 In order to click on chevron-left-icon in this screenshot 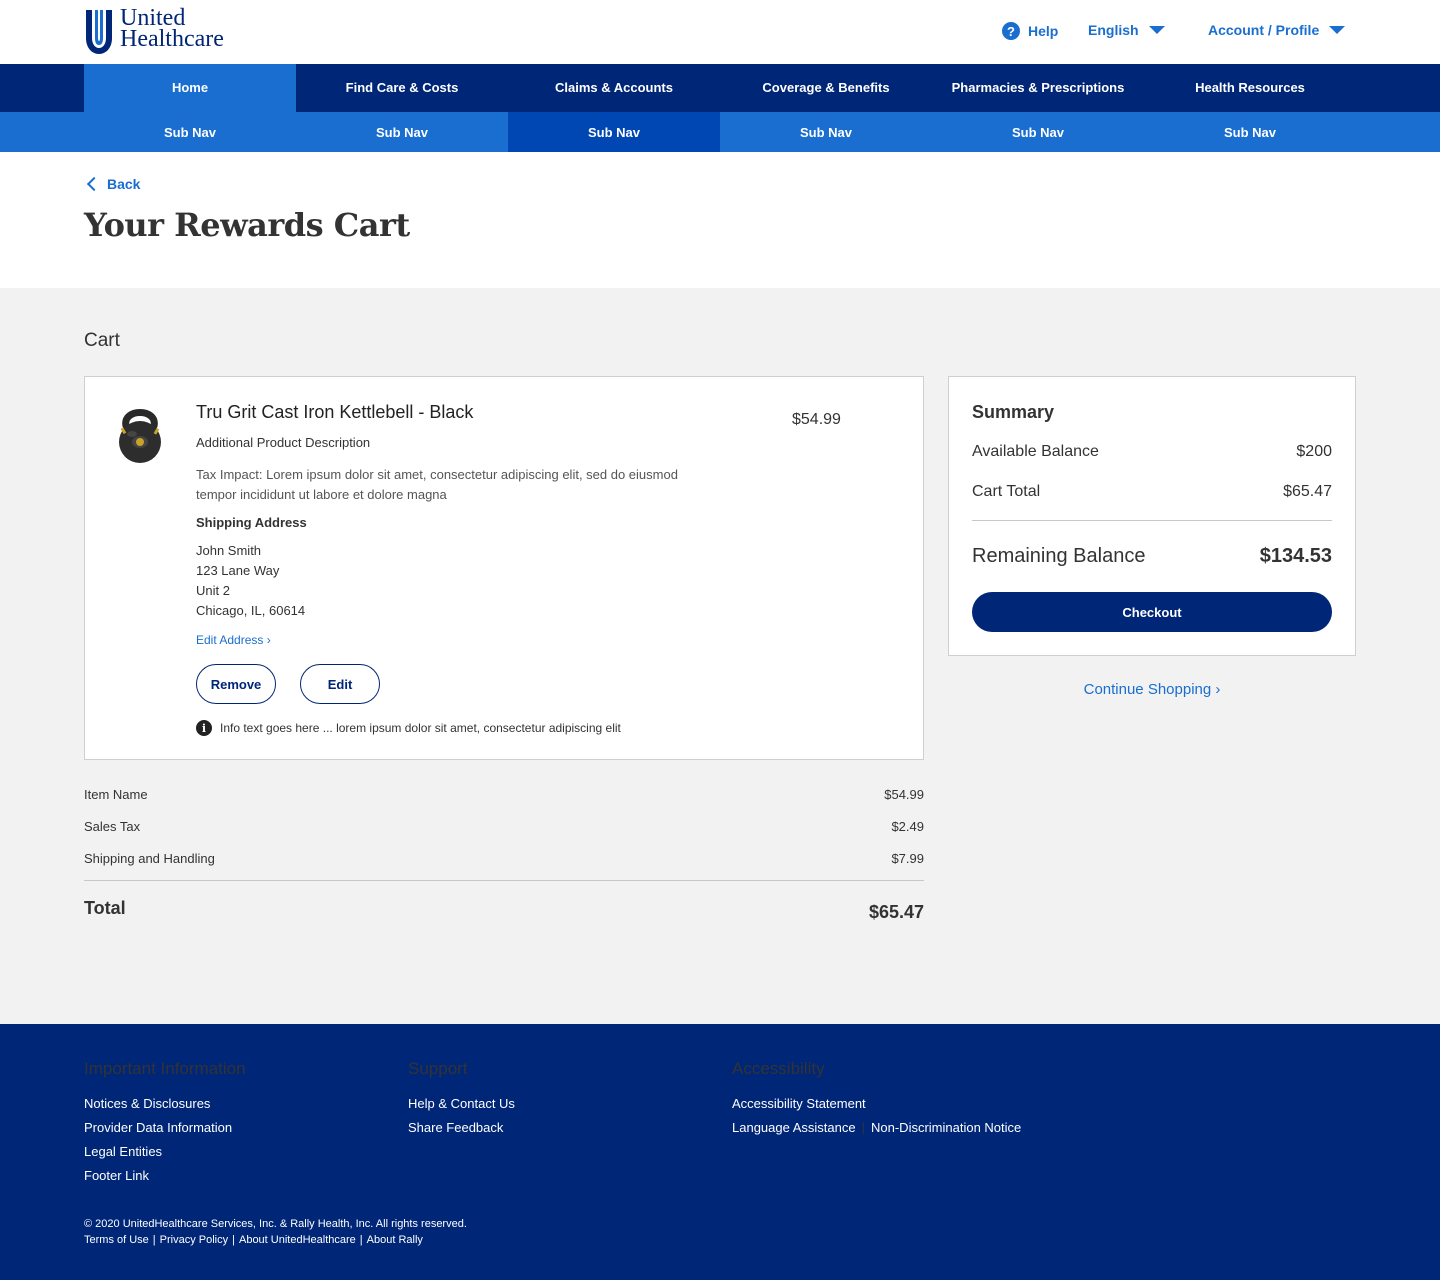, I will do `click(94, 184)`.